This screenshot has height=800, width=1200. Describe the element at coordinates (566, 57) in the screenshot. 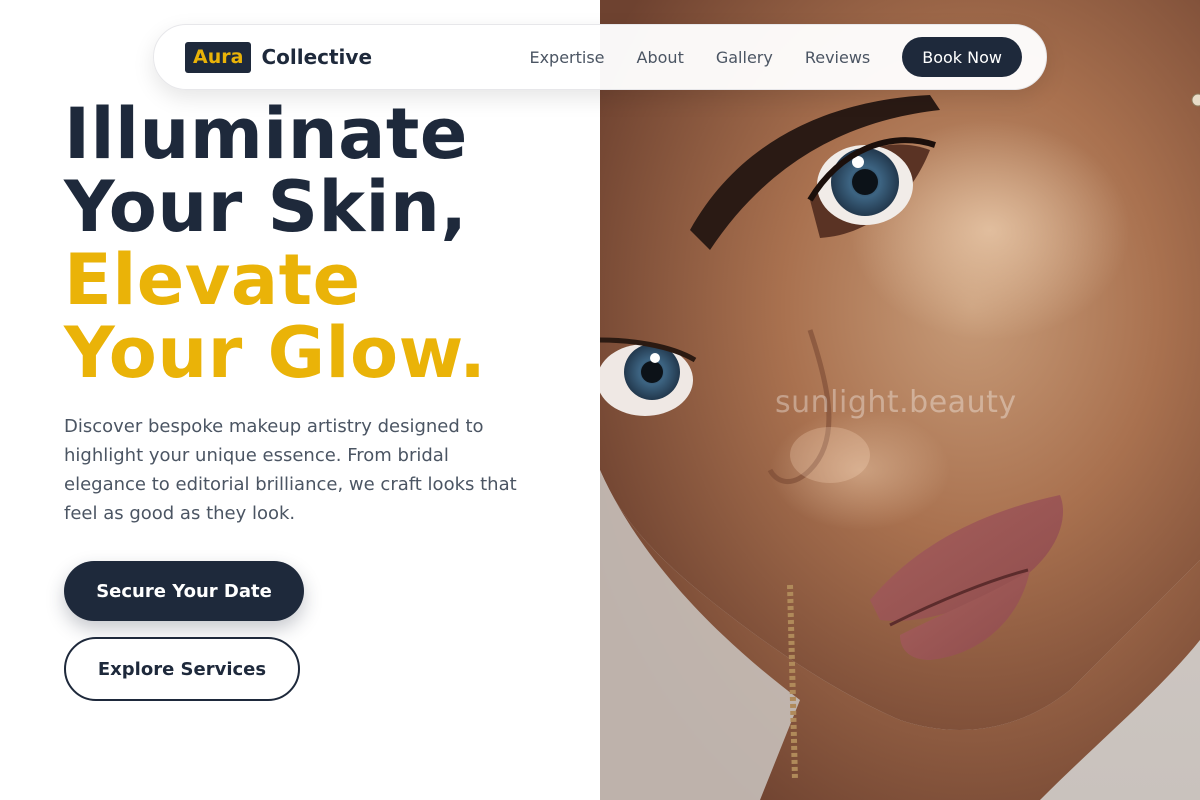

I see `nav-link-expertise: Expertise` at that location.